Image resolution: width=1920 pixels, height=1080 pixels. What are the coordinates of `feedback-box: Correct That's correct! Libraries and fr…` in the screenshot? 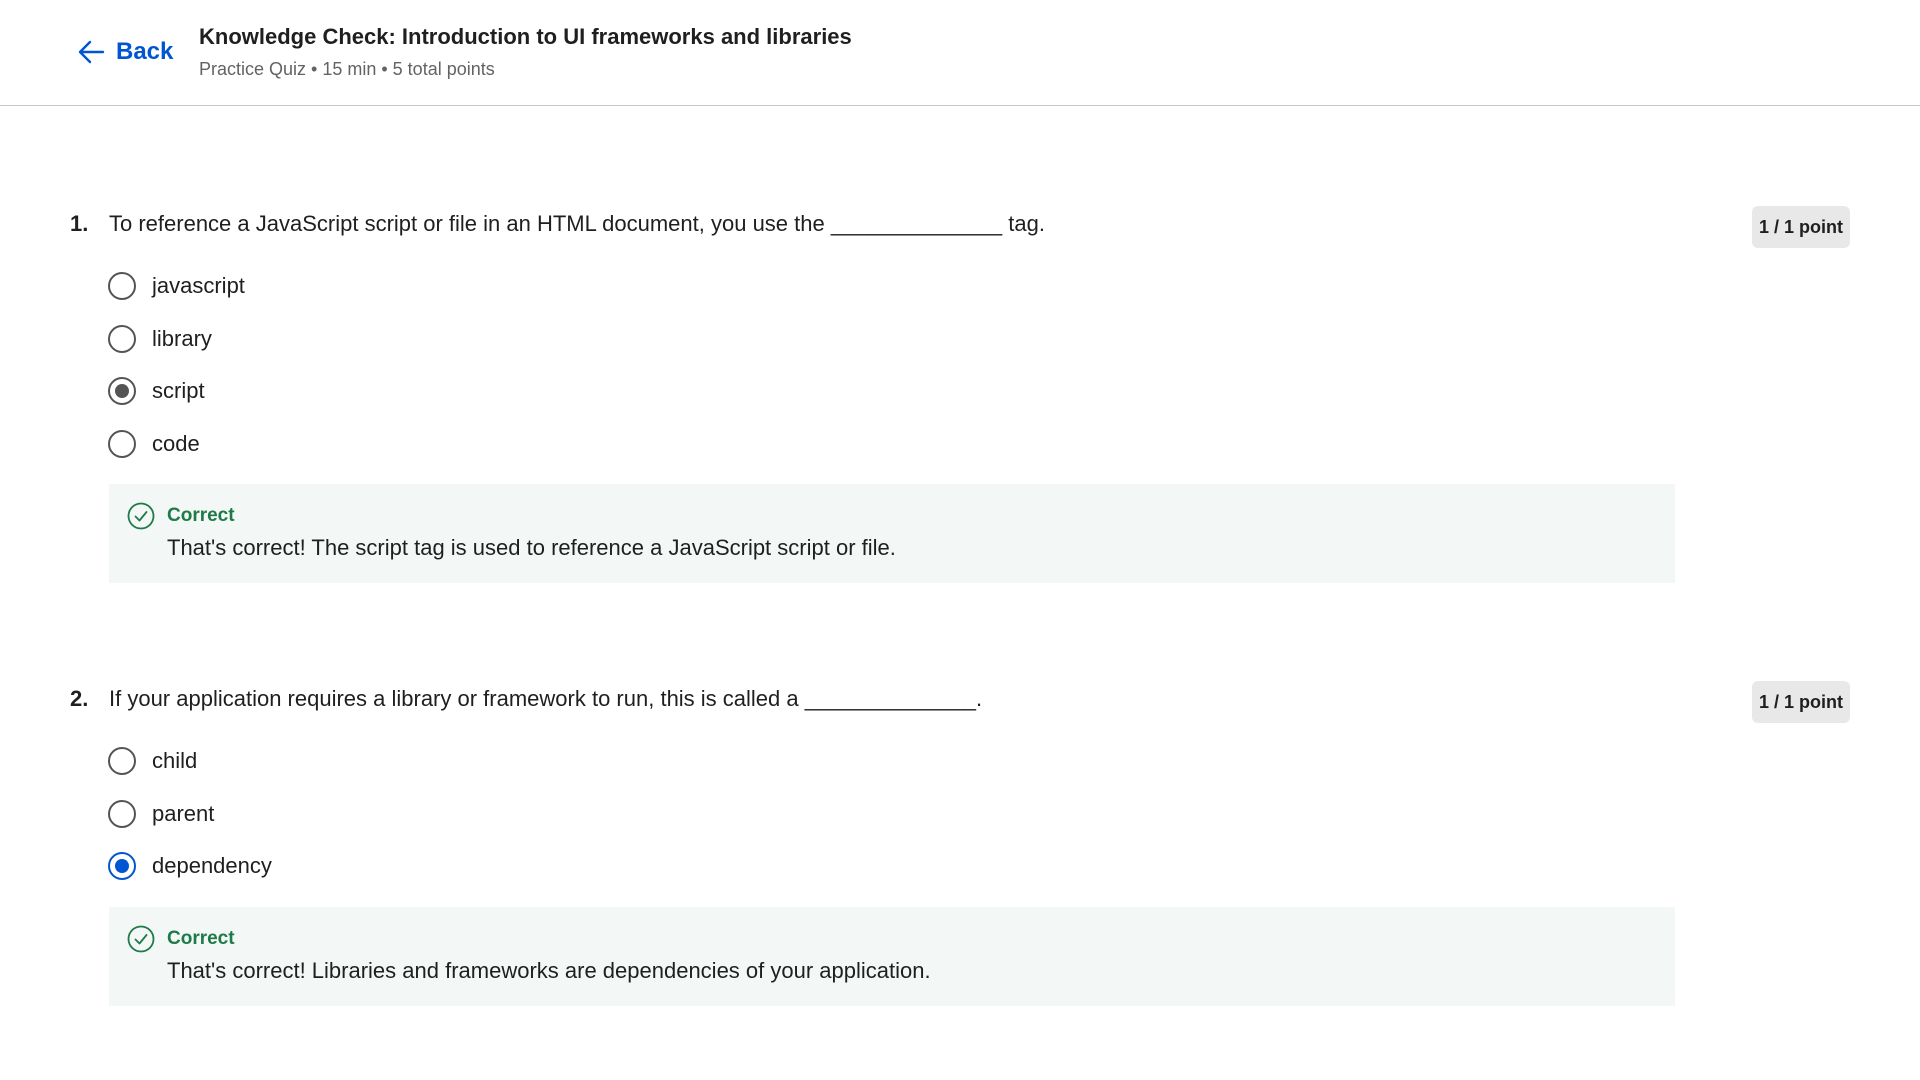 It's located at (892, 956).